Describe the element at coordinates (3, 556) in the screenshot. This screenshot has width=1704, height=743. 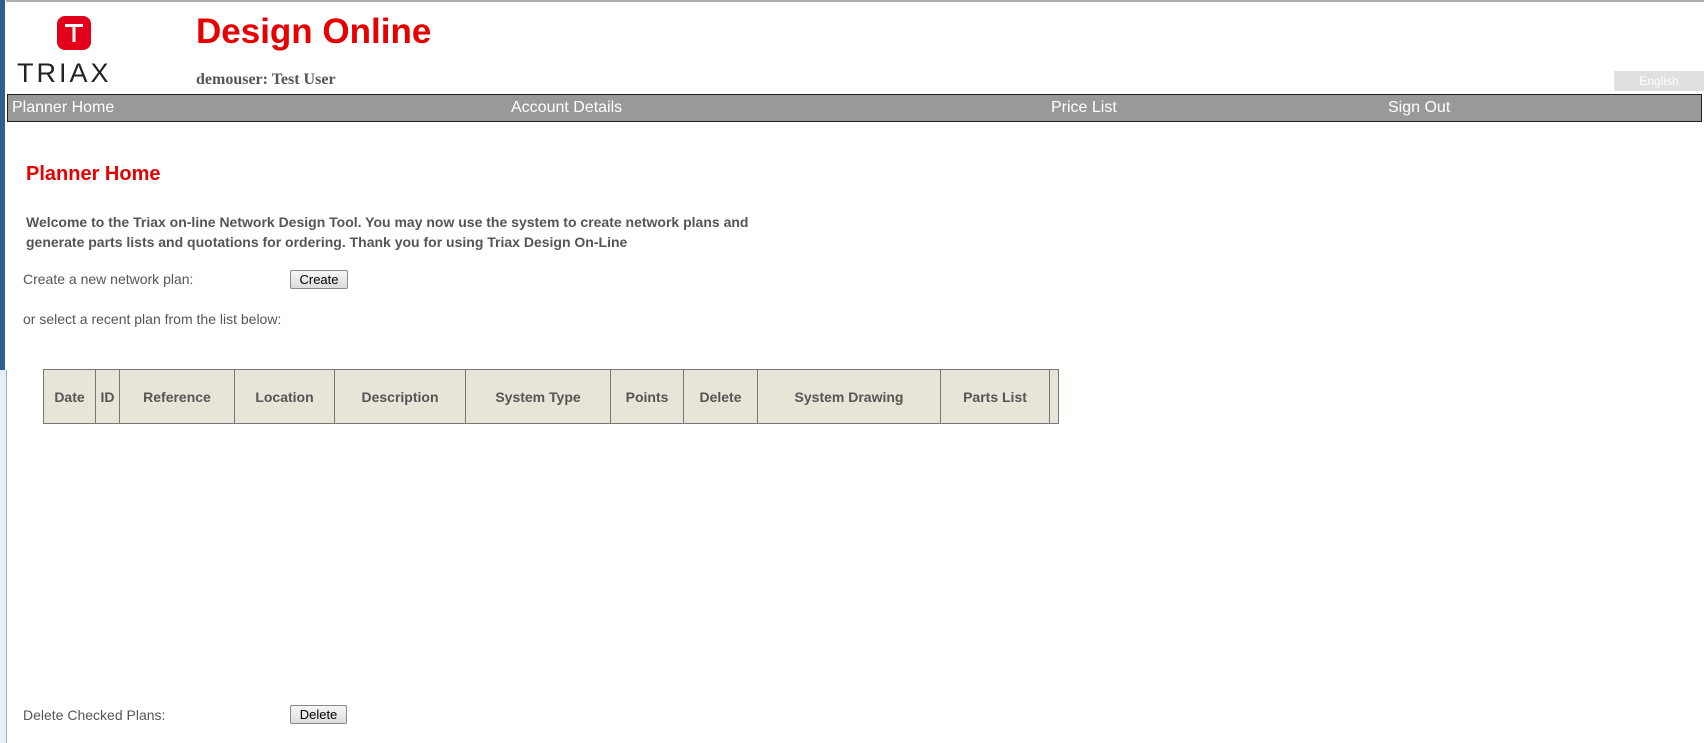
I see `background-window-panel` at that location.